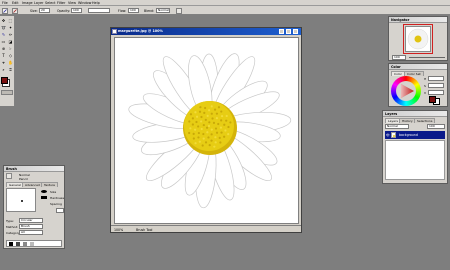 This screenshot has width=450, height=270. Describe the element at coordinates (436, 92) in the screenshot. I see `value-field` at that location.